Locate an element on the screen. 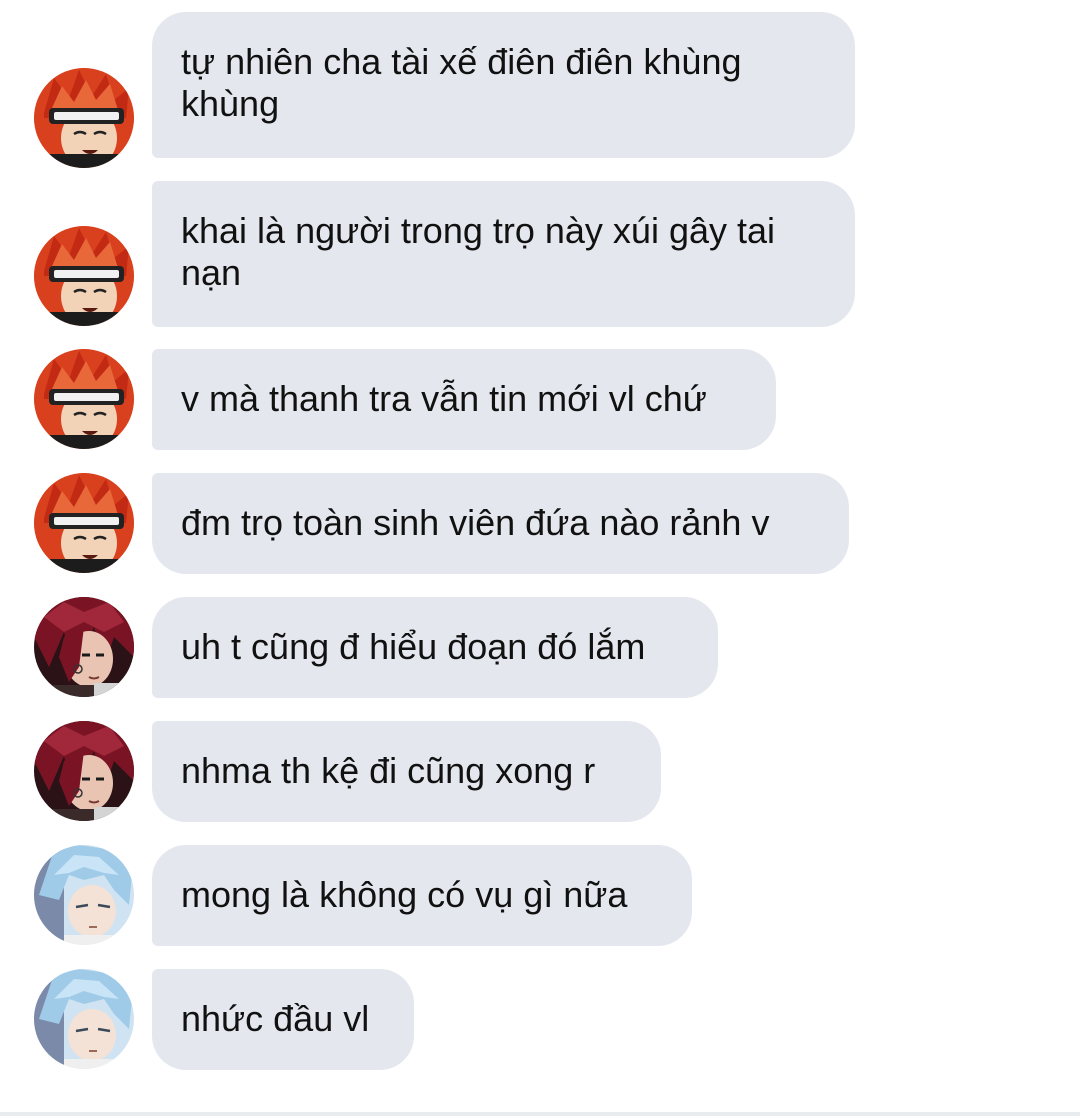  message-text: mong là không có vụ gì nữa is located at coordinates (404, 894).